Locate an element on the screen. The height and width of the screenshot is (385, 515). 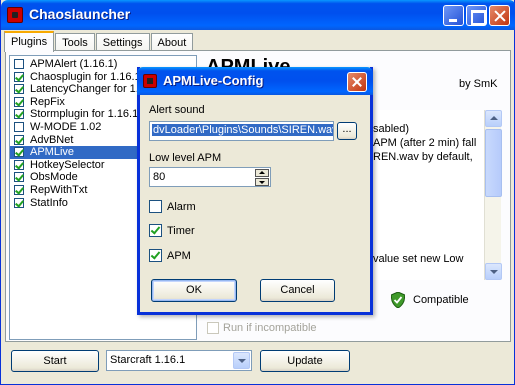
green-shield-icon is located at coordinates (398, 300).